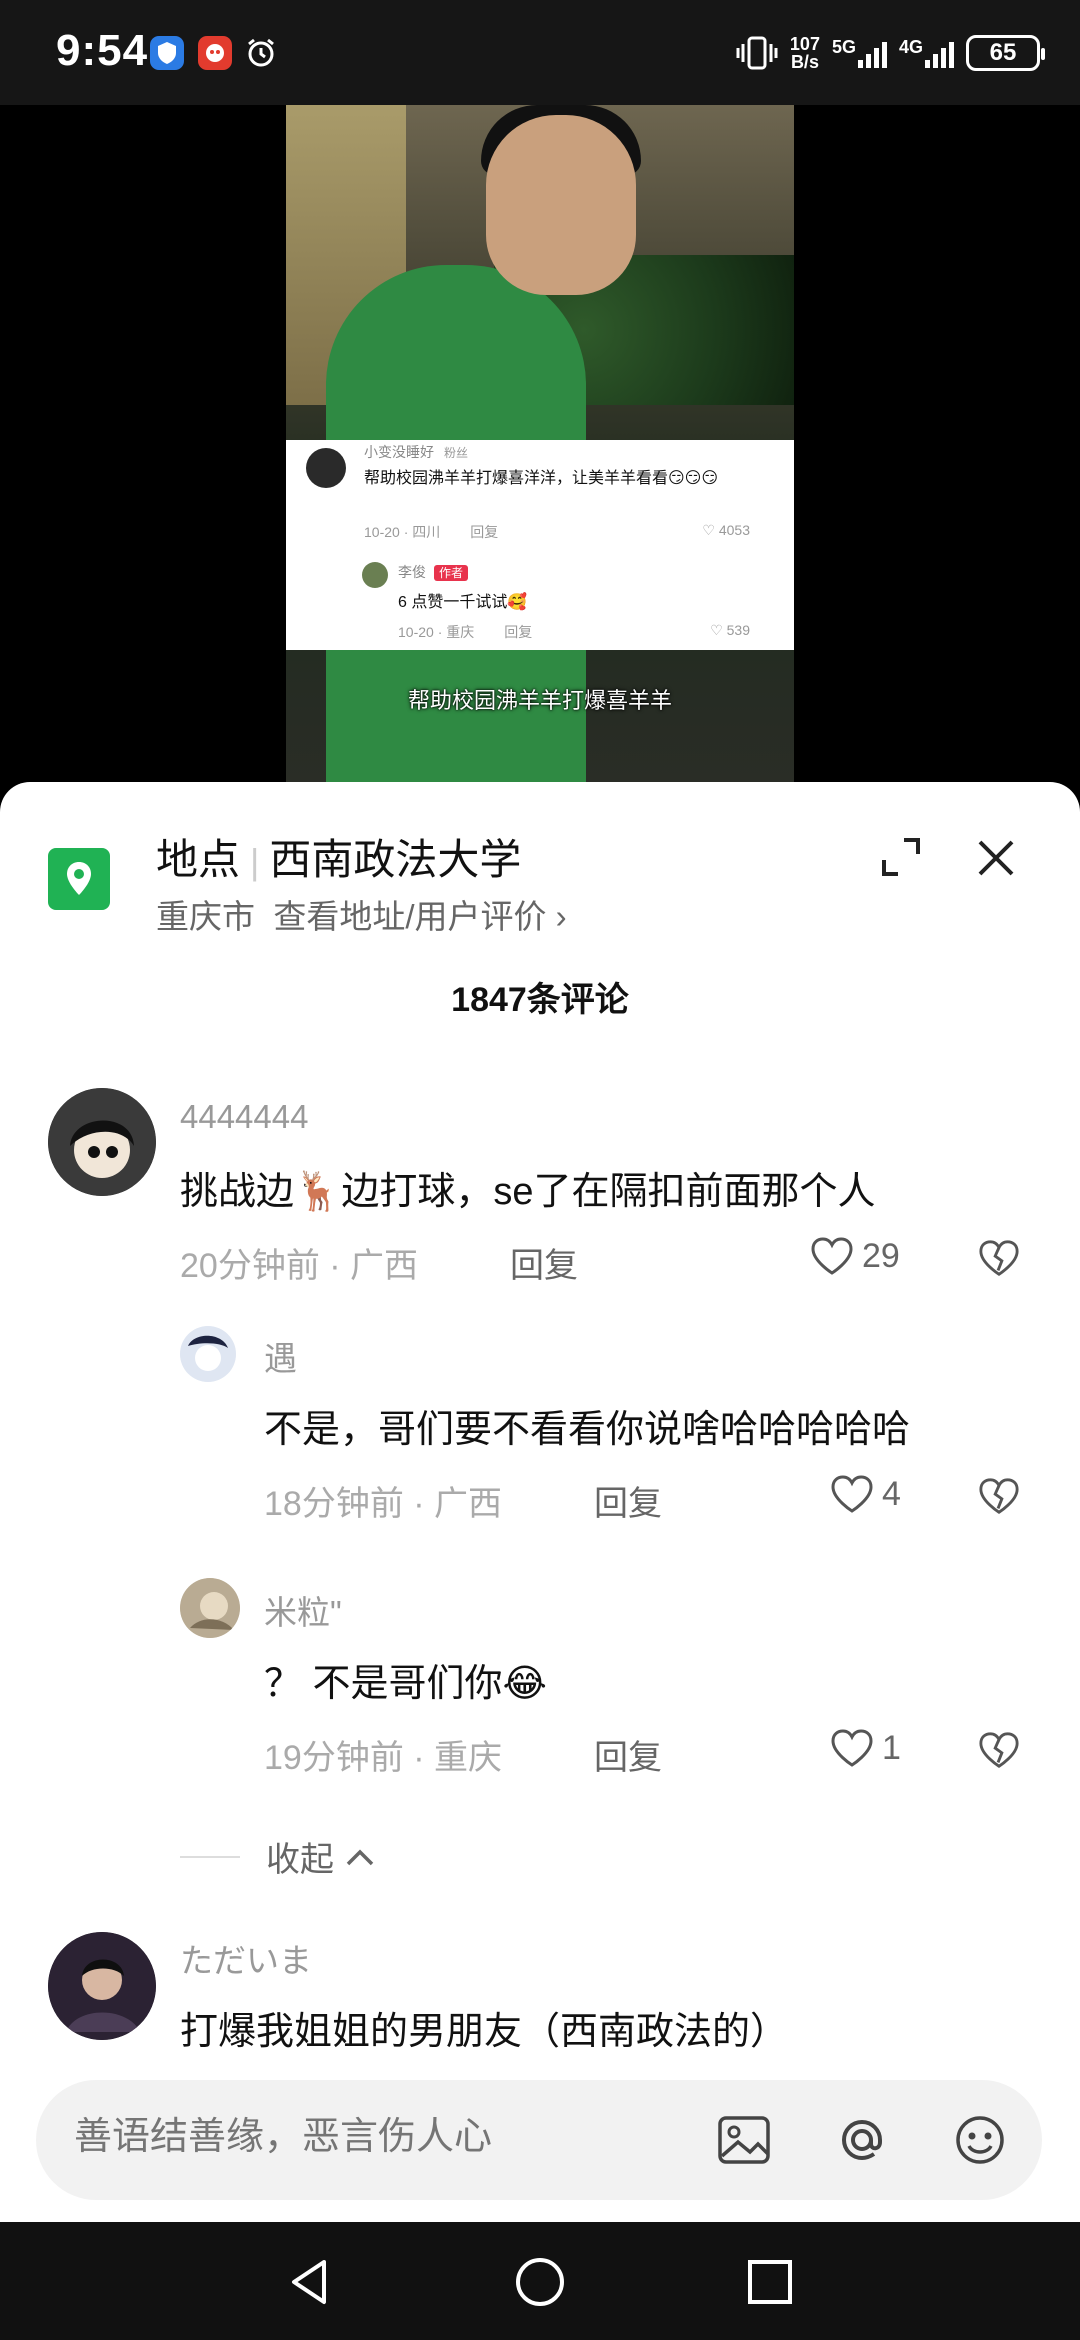  Describe the element at coordinates (419, 916) in the screenshot. I see `view-address-link: 查看地址/用户评价 ›` at that location.